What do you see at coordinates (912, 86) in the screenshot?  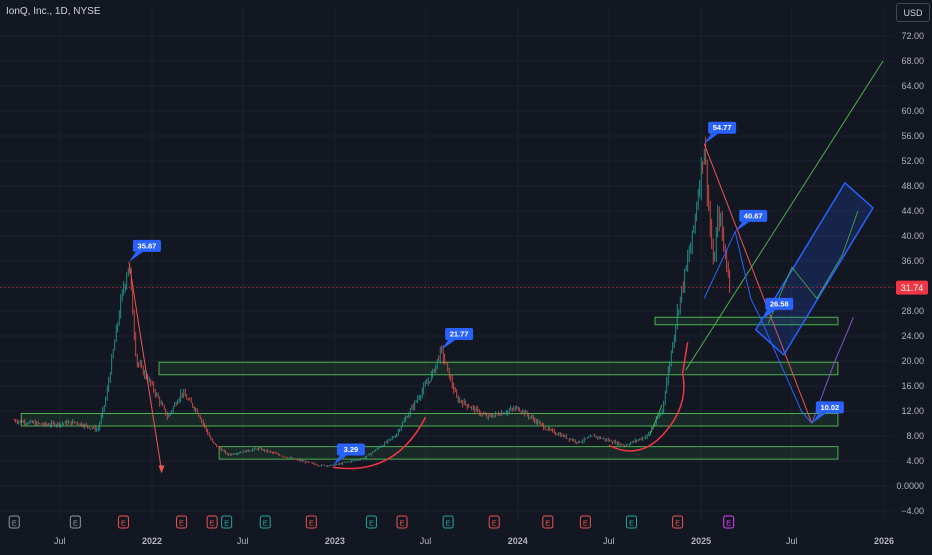 I see `price-tick-label: 64.00` at bounding box center [912, 86].